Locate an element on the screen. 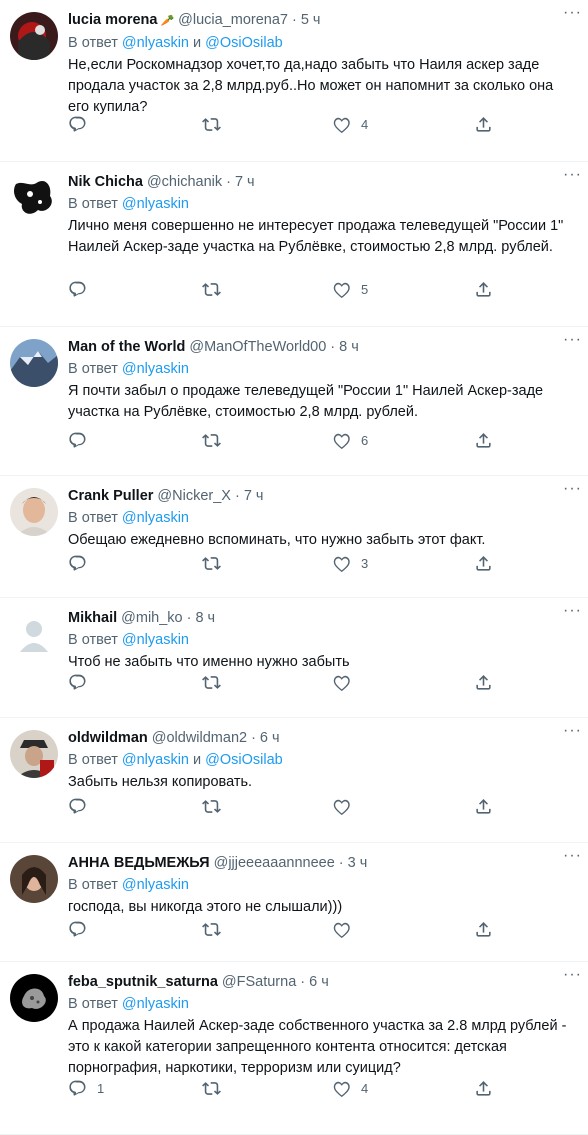 The height and width of the screenshot is (1135, 588). author-handle: @ManOfTheWorld00 is located at coordinates (257, 347).